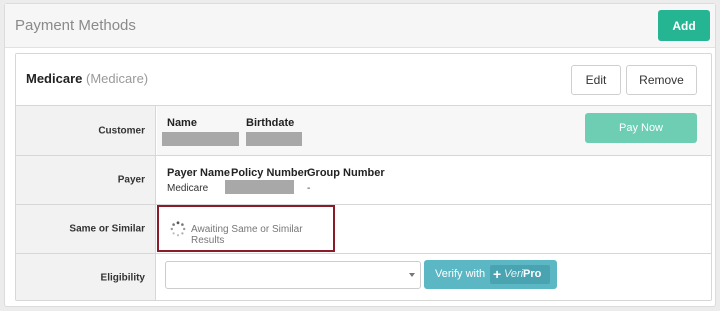 This screenshot has width=720, height=311. I want to click on panel-header: Payment Methods Add, so click(360, 26).